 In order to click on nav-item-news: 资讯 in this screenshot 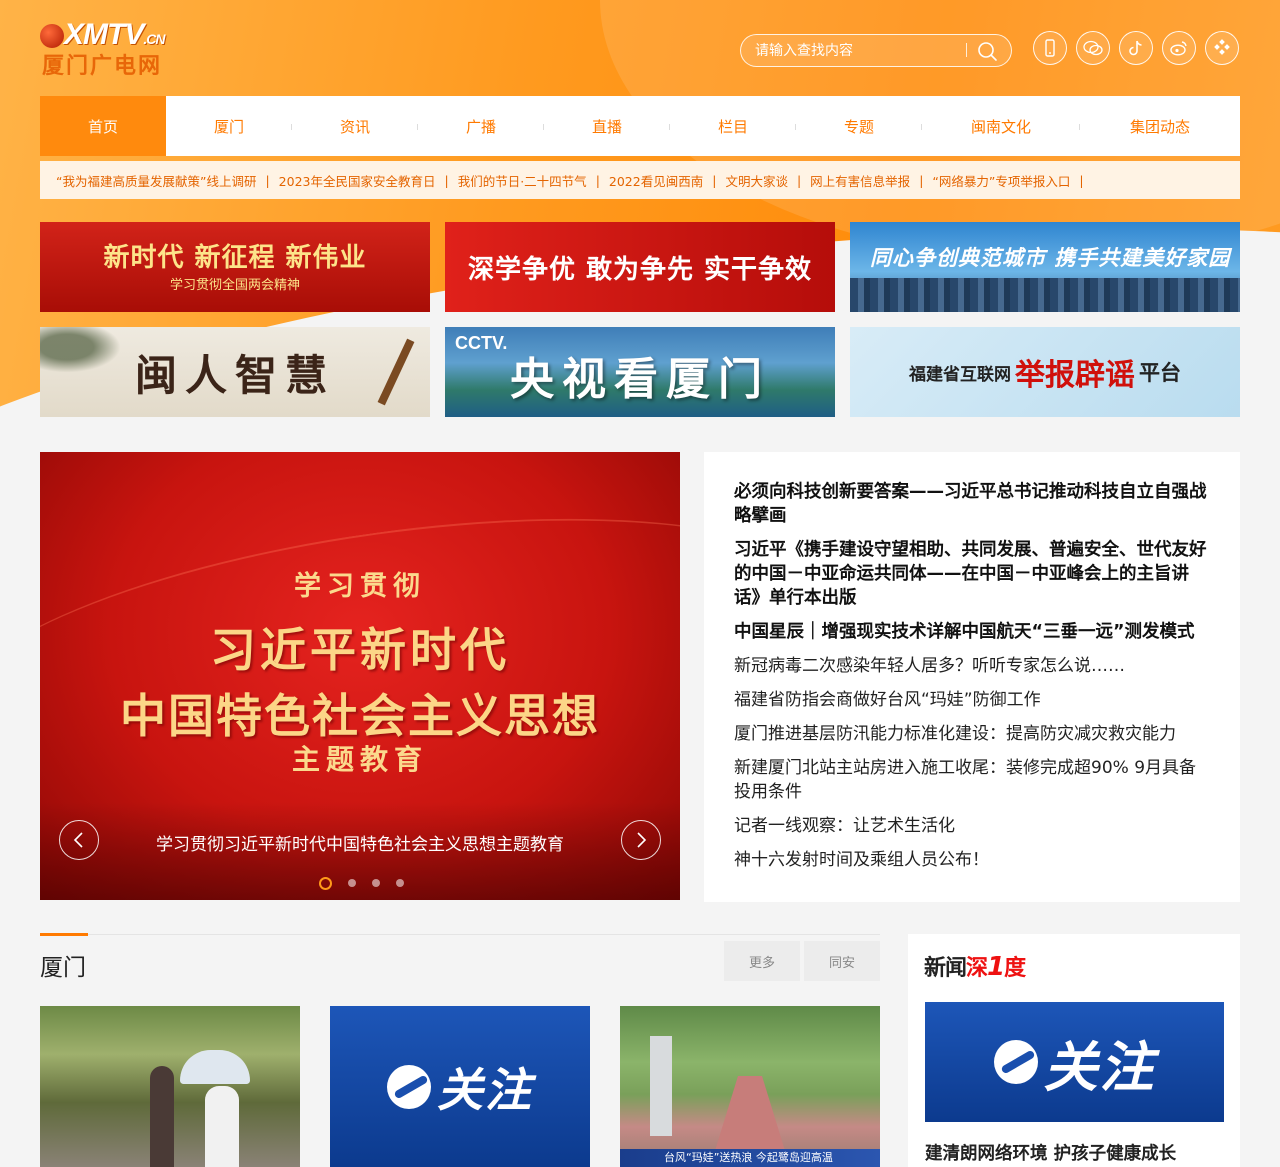, I will do `click(355, 126)`.